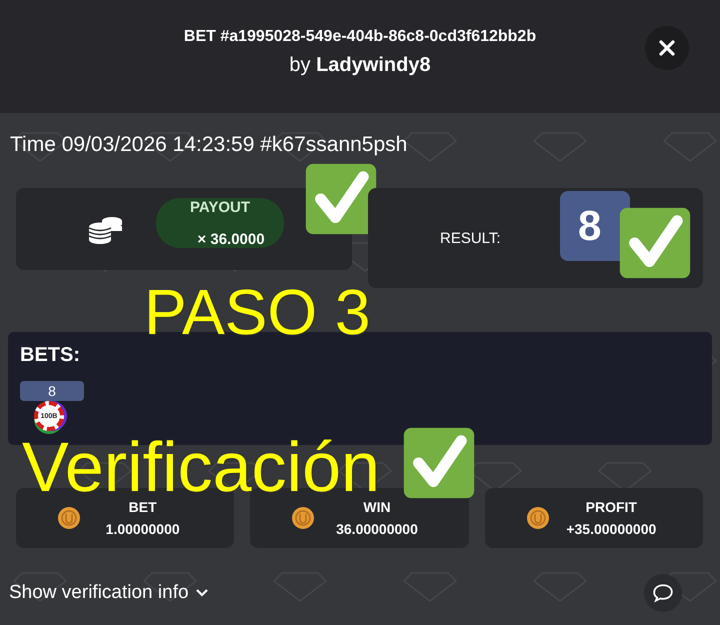 This screenshot has width=720, height=625. I want to click on close-icon, so click(667, 48).